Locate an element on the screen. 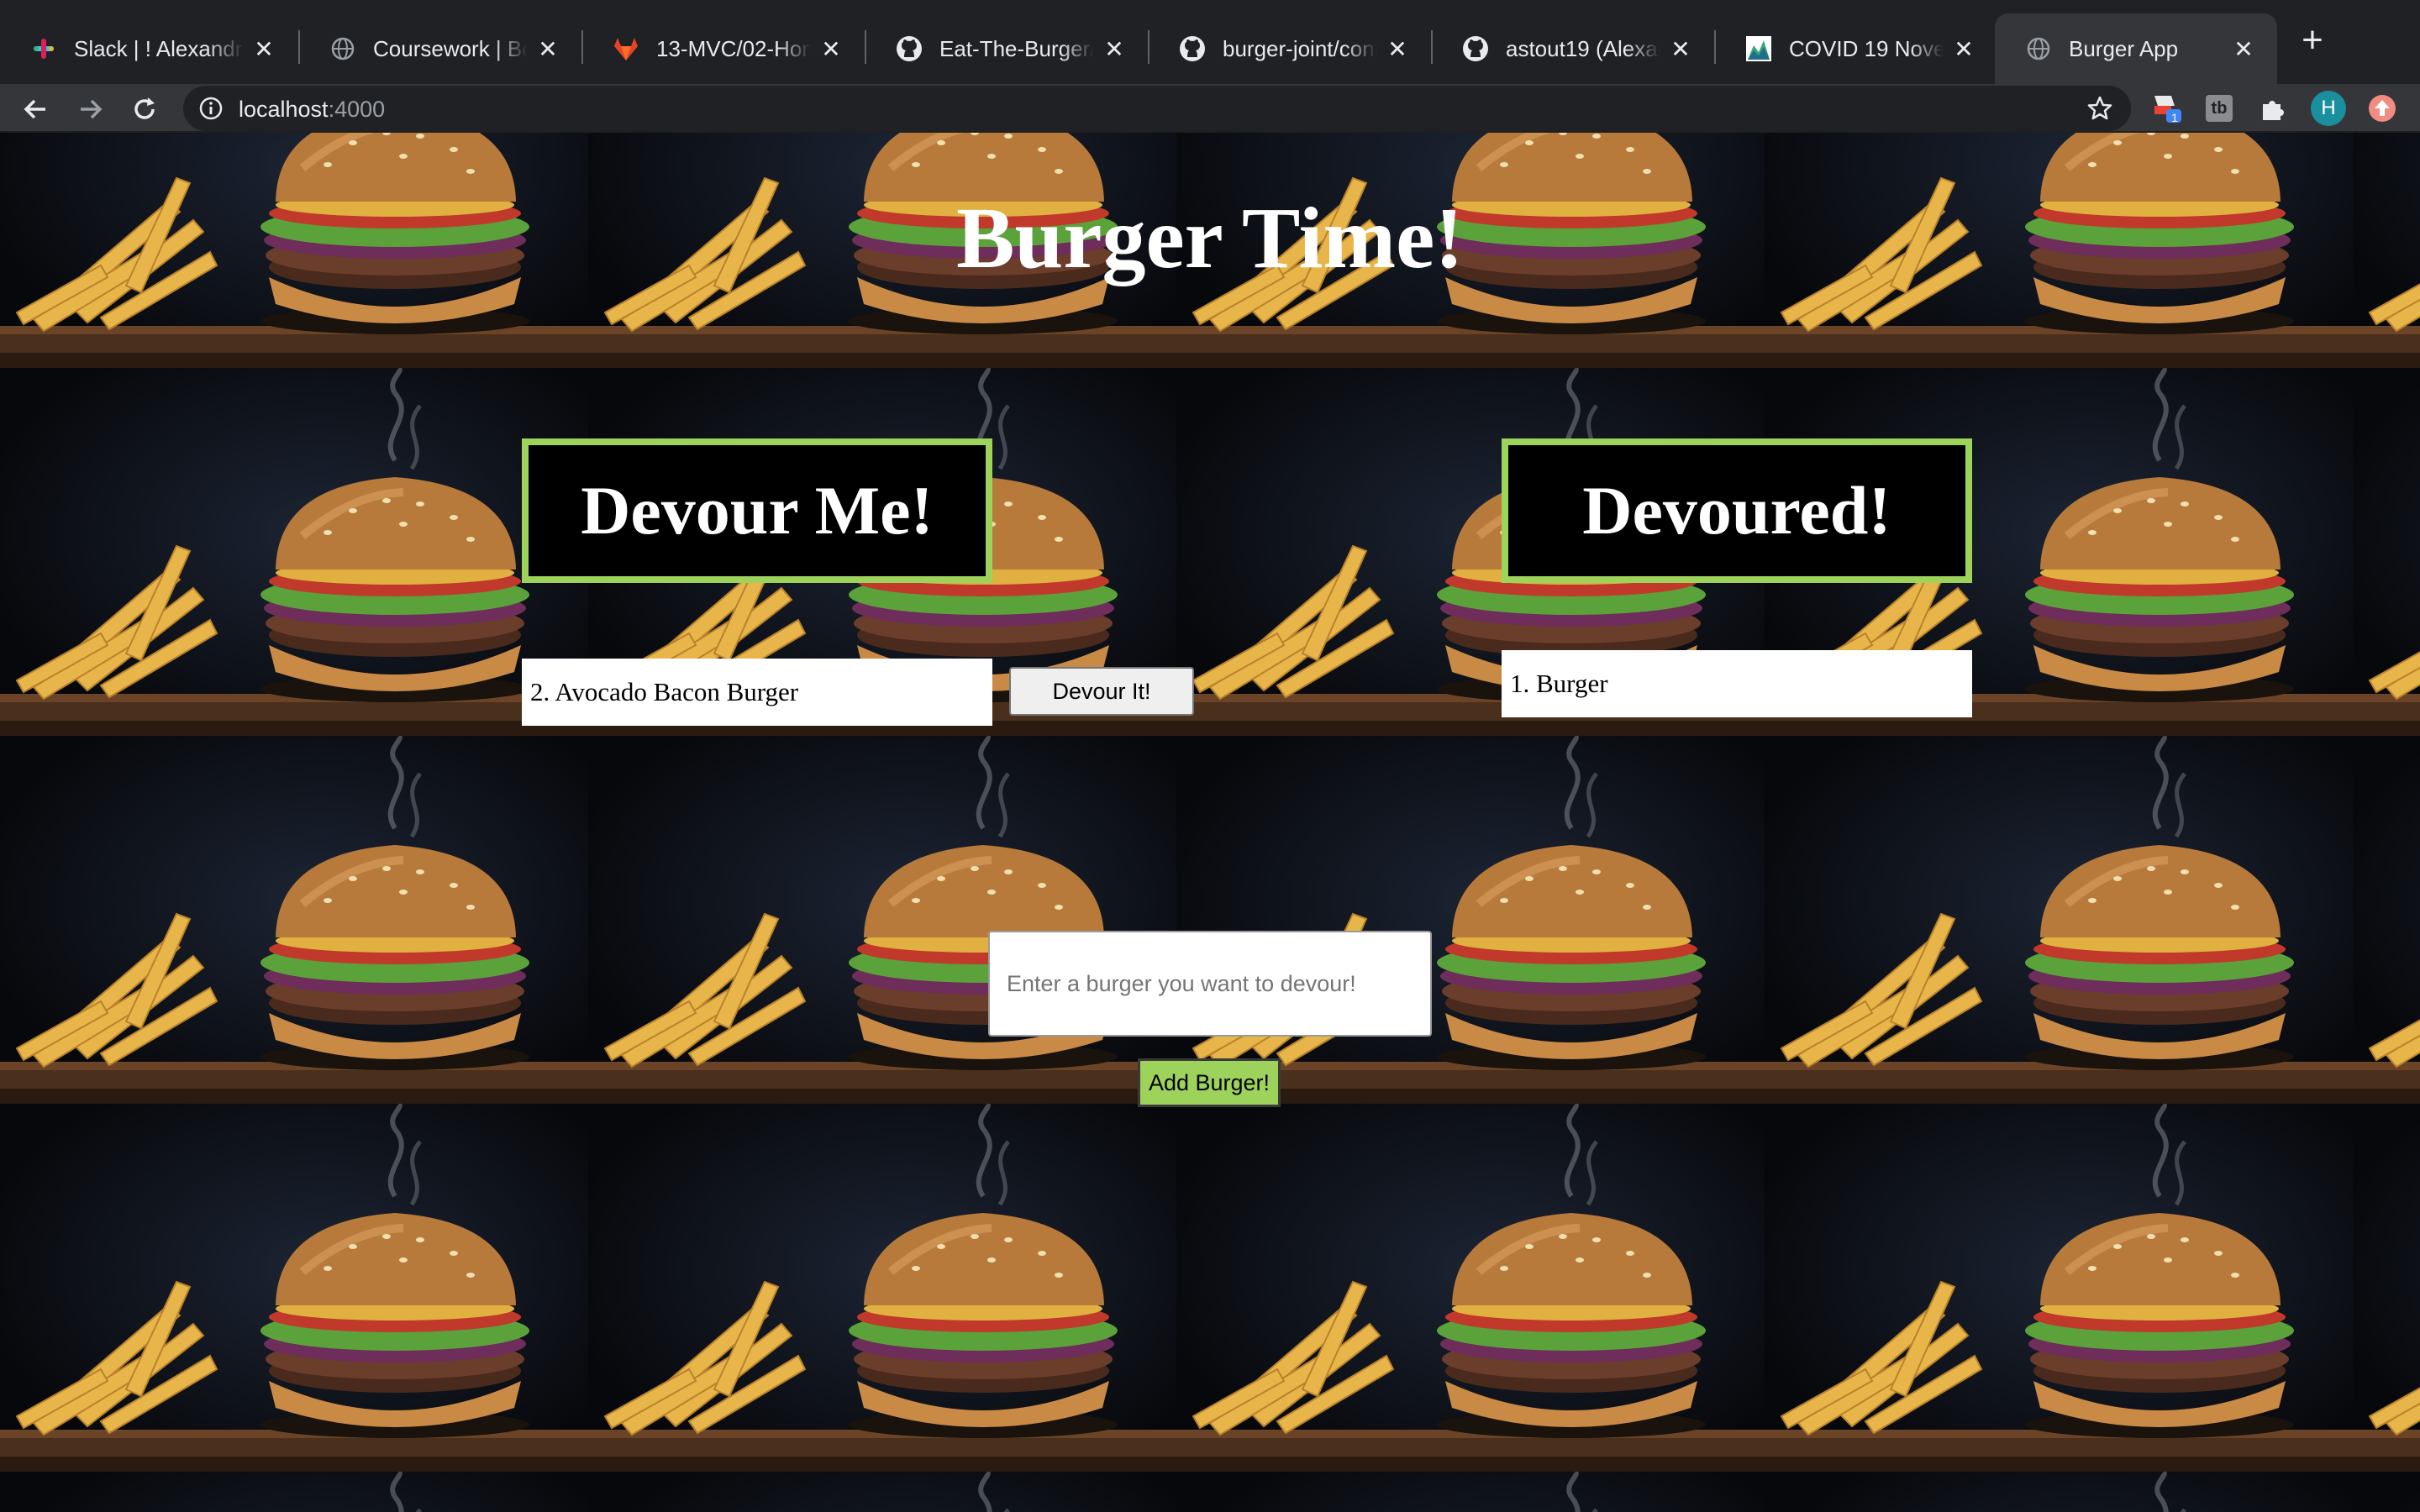 This screenshot has height=1512, width=2420. new-tab-icon: + is located at coordinates (2312, 40).